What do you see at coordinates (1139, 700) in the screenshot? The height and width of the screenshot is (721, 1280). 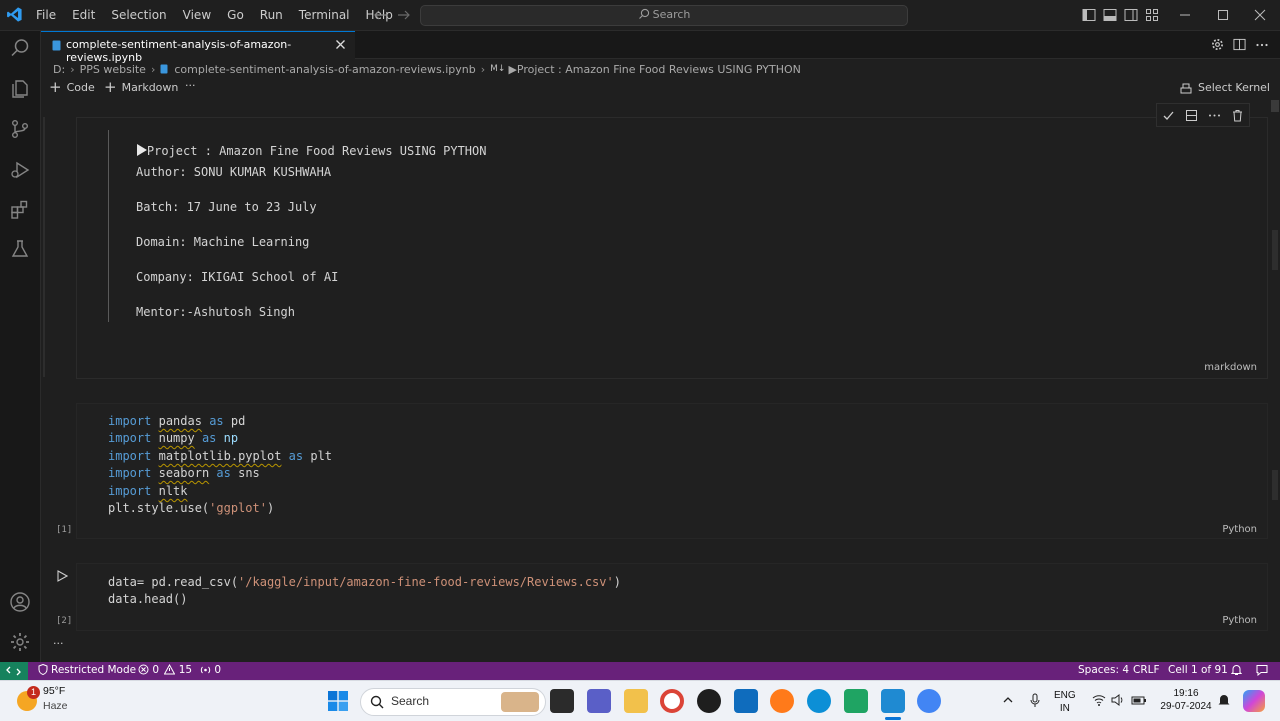 I see `battery-icon` at bounding box center [1139, 700].